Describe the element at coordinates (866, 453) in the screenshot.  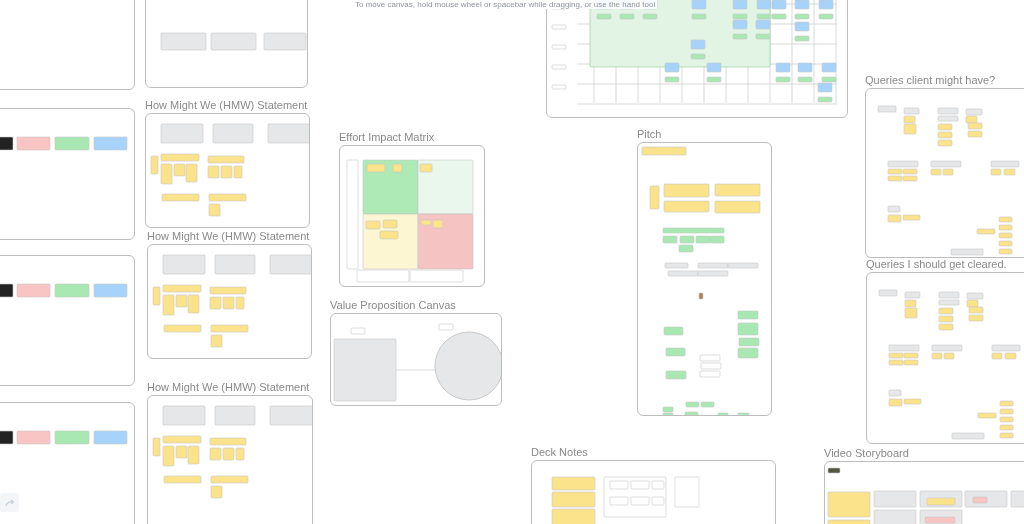
I see `frame-title: Video Storyboard` at that location.